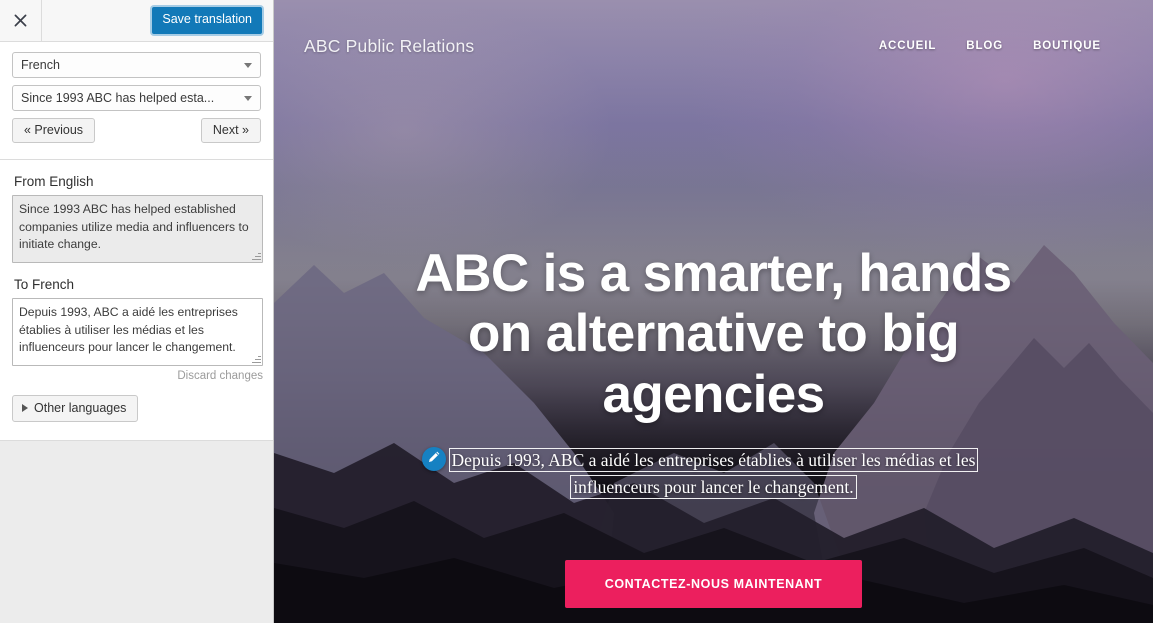 The height and width of the screenshot is (623, 1153). What do you see at coordinates (207, 20) in the screenshot?
I see `save-translation-button: Save translation` at bounding box center [207, 20].